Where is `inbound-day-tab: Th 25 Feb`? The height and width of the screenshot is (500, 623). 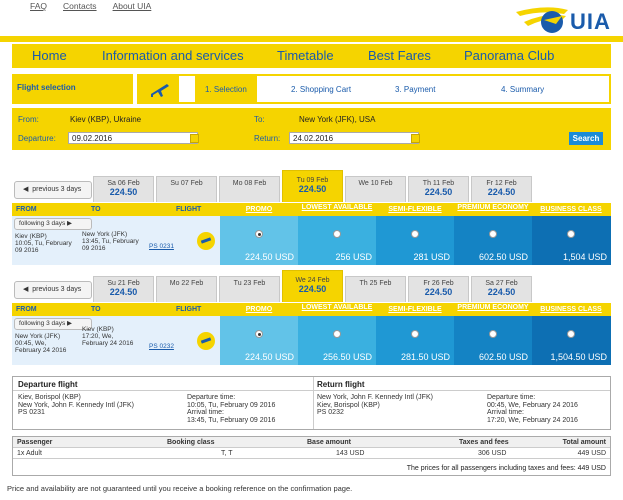 inbound-day-tab: Th 25 Feb is located at coordinates (375, 289).